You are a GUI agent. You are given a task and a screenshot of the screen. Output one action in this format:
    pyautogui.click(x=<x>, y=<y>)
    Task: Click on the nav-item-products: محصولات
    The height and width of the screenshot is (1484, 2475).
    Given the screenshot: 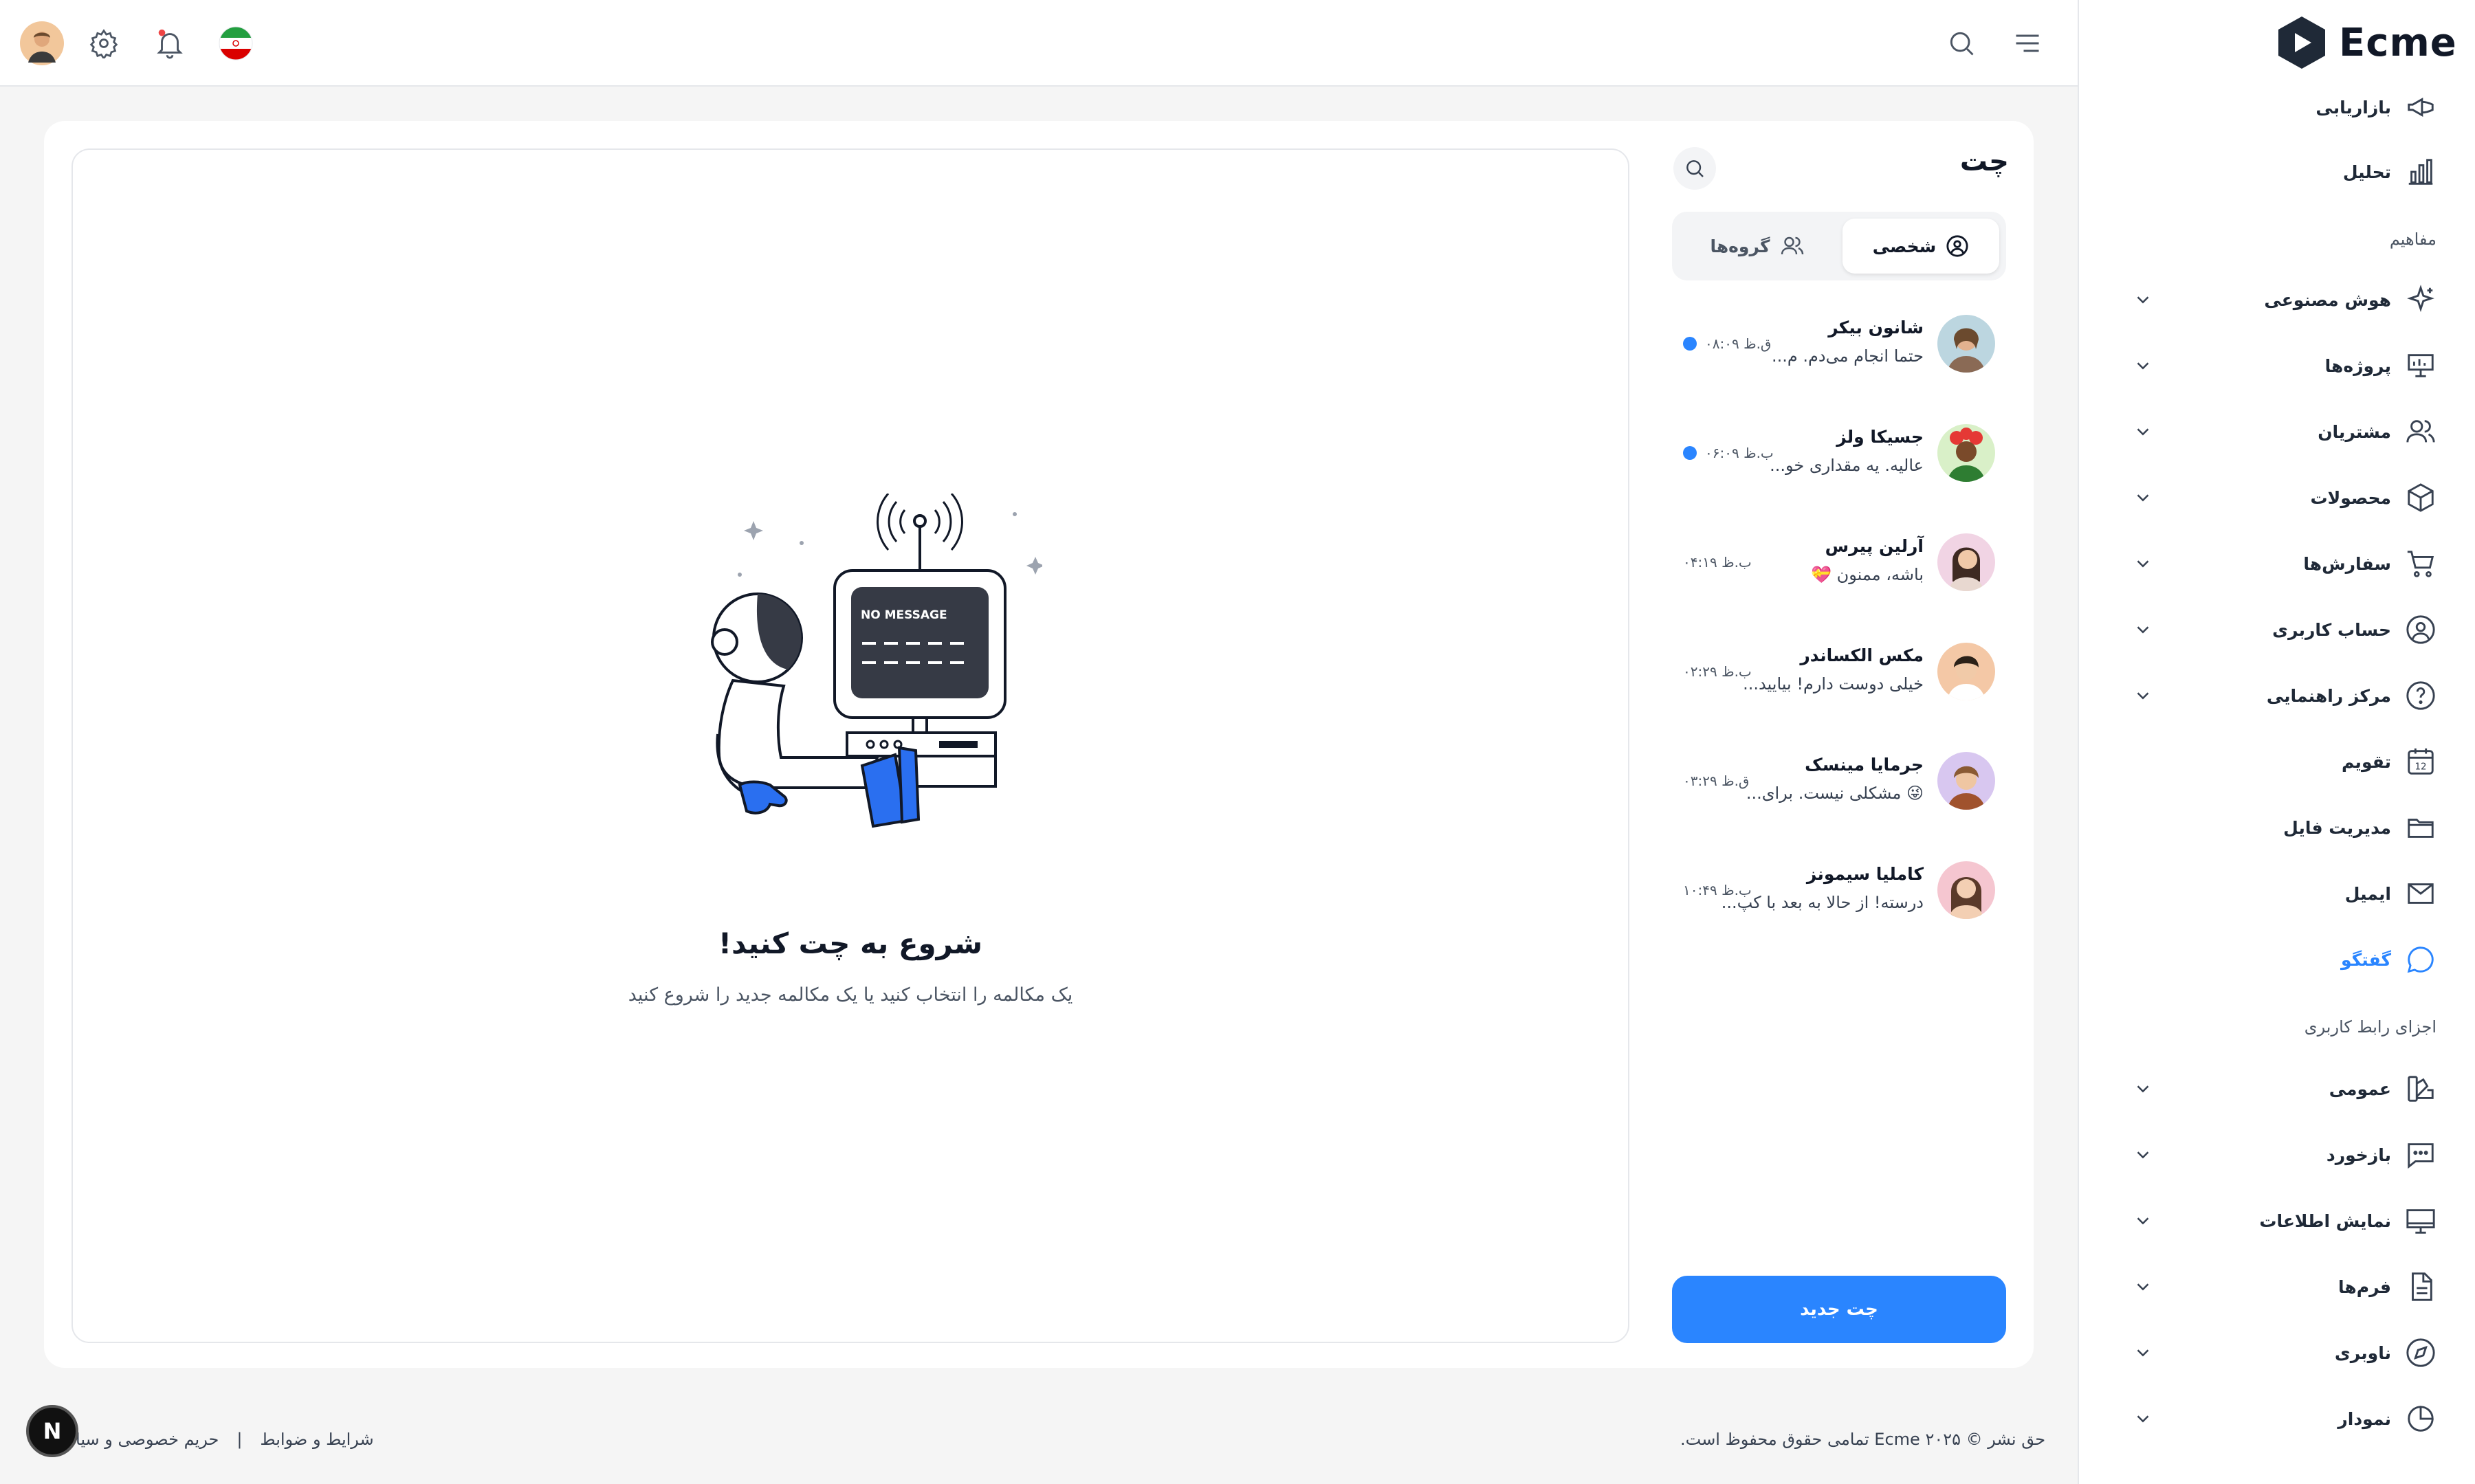 What is the action you would take?
    pyautogui.click(x=2257, y=498)
    